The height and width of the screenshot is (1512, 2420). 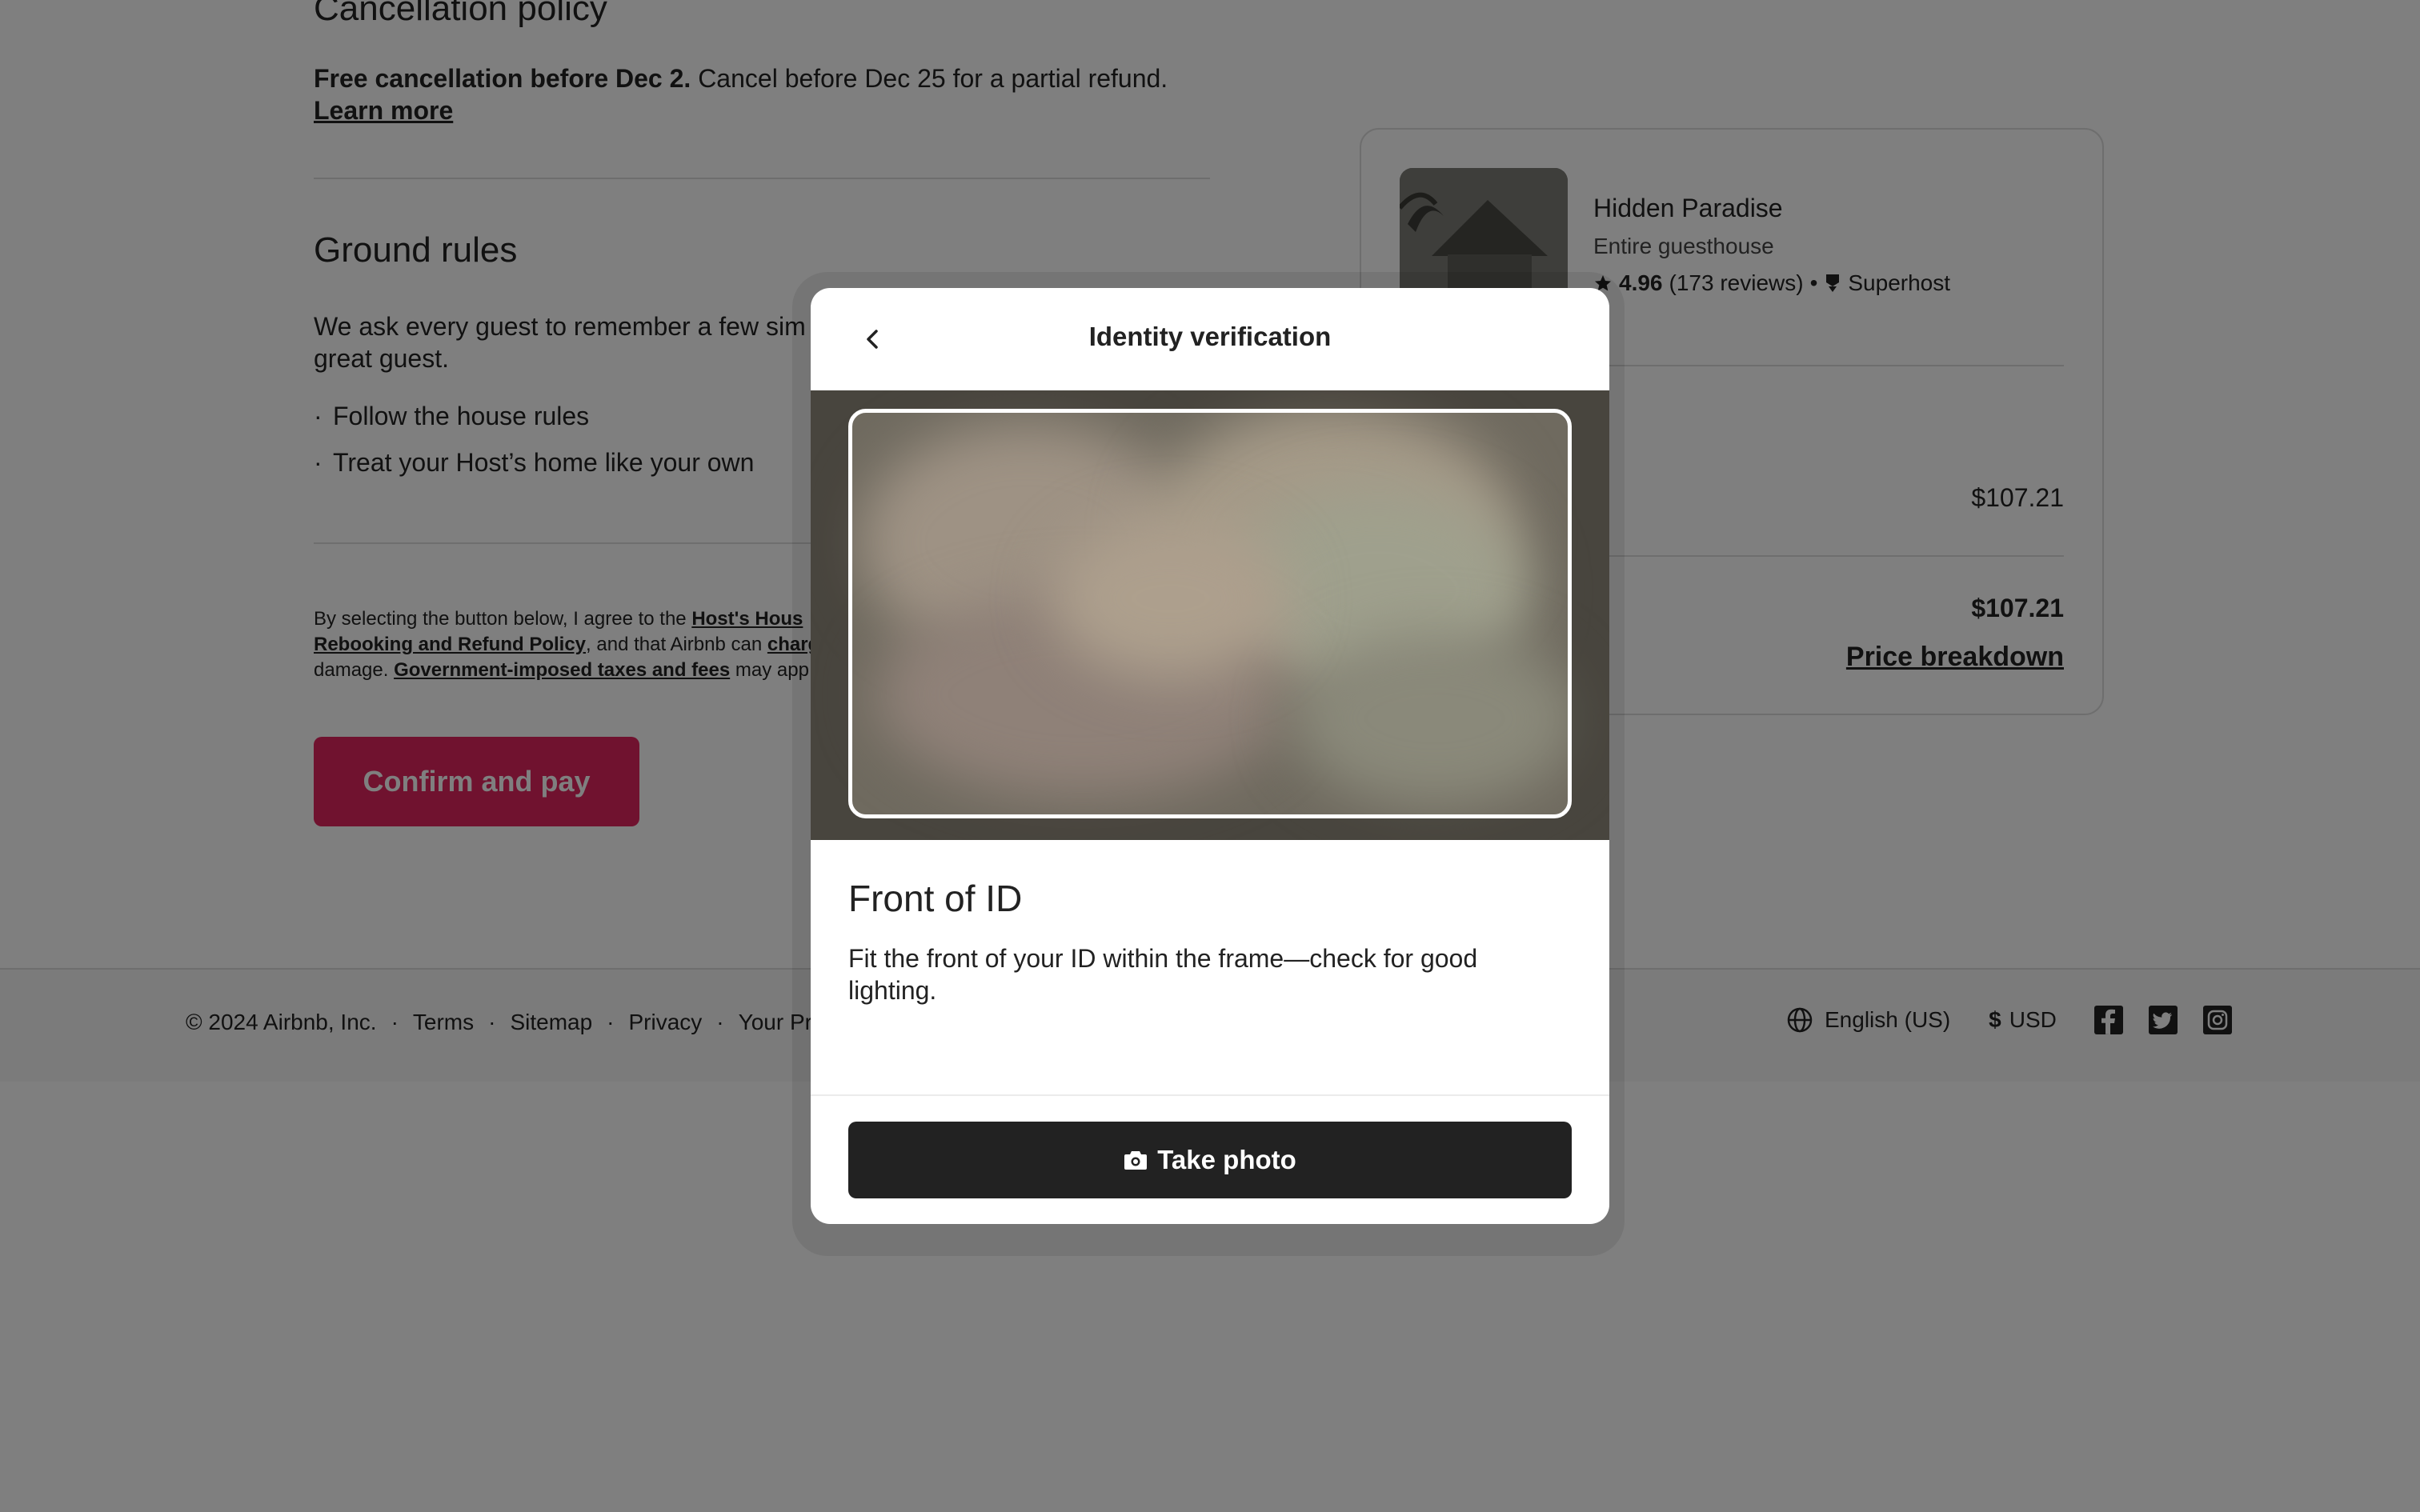 What do you see at coordinates (1136, 1160) in the screenshot?
I see `camera-icon` at bounding box center [1136, 1160].